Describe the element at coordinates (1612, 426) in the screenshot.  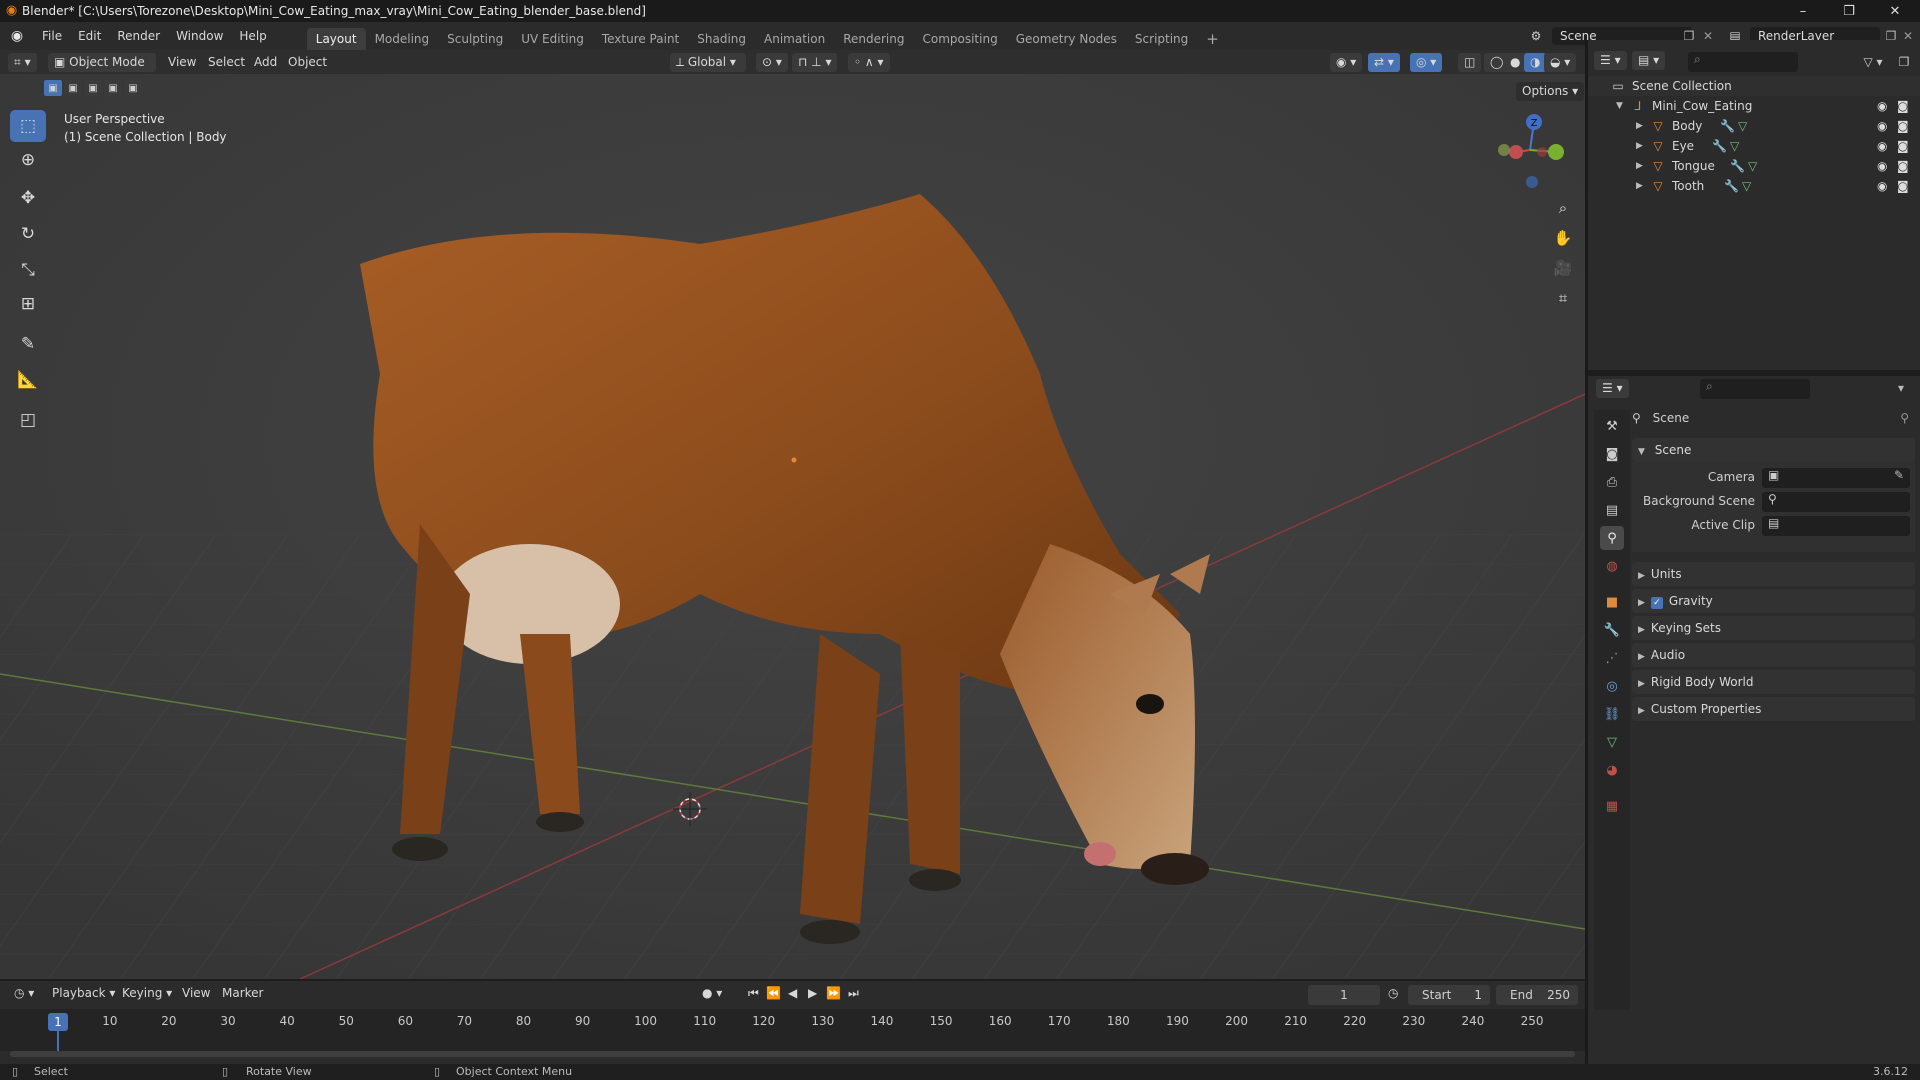
I see `tool-tab-icon: ⚒` at that location.